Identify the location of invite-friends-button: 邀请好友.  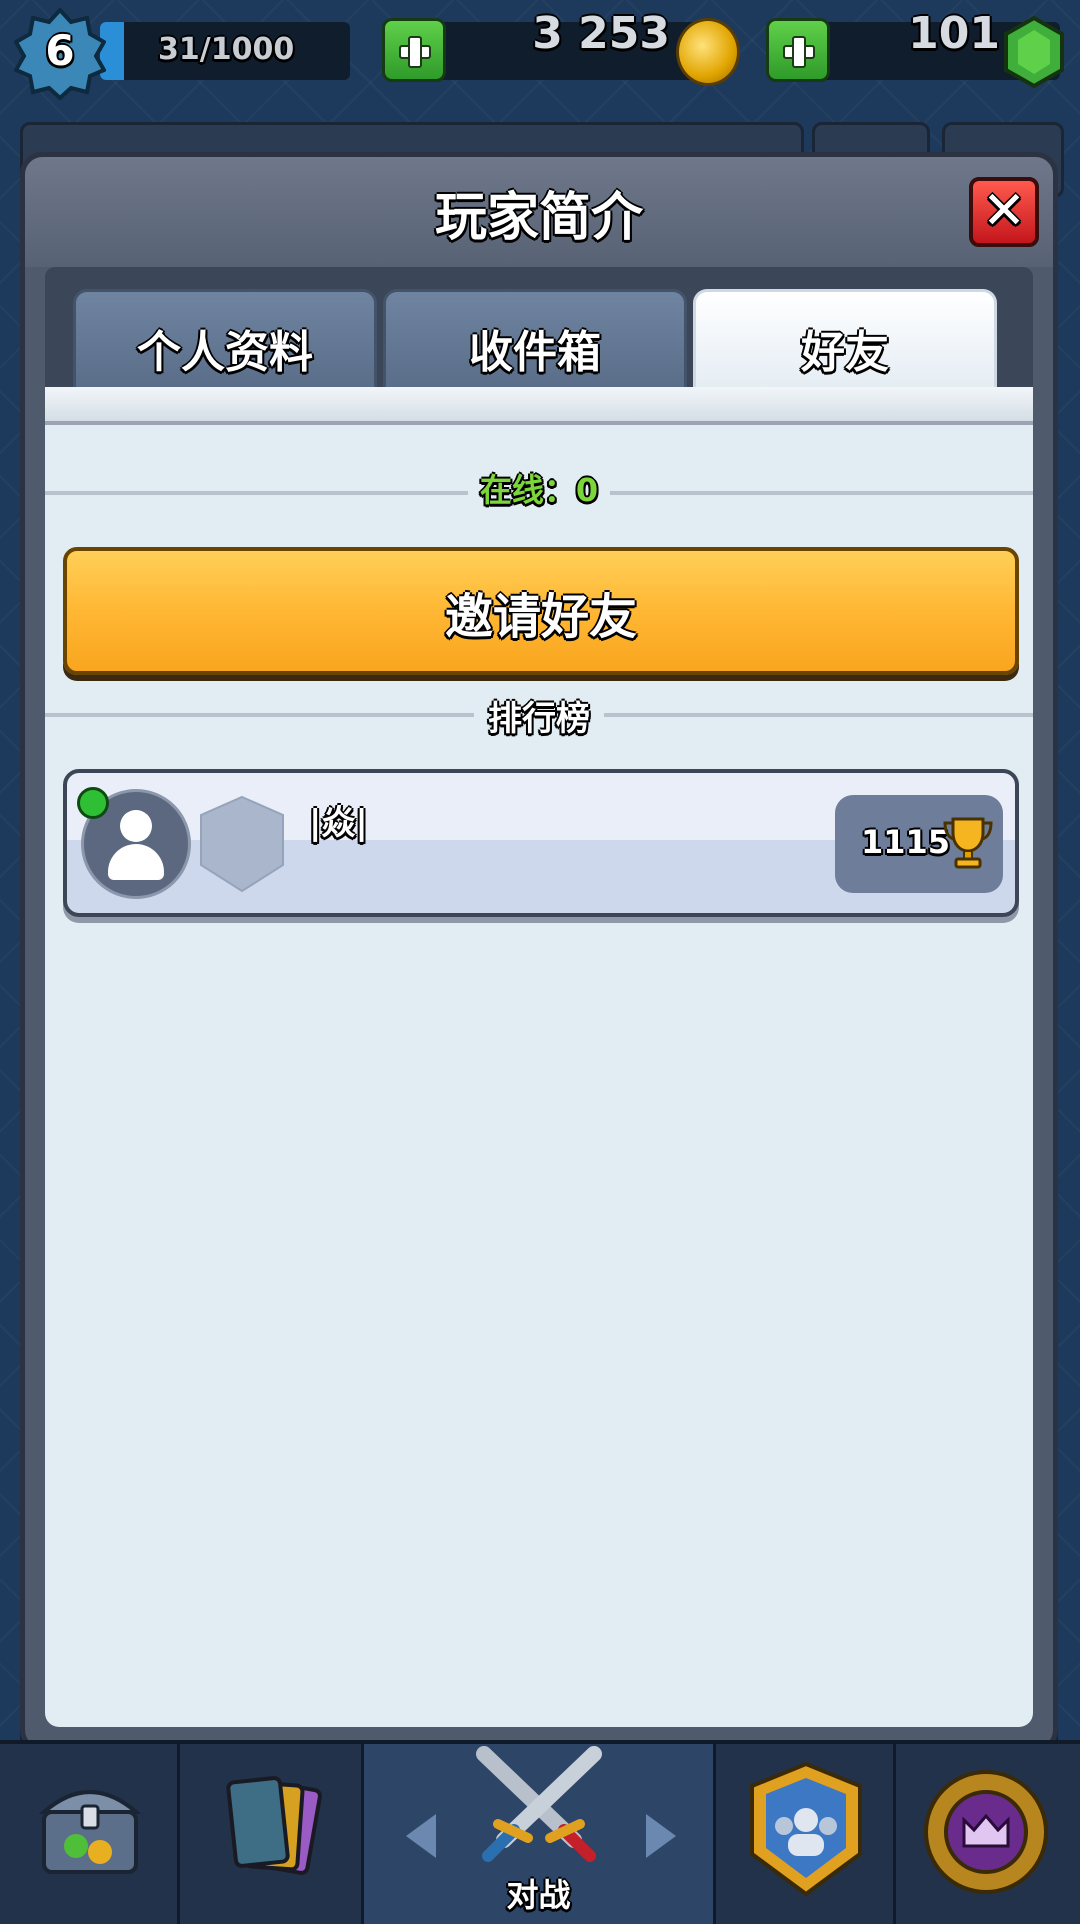
(541, 611).